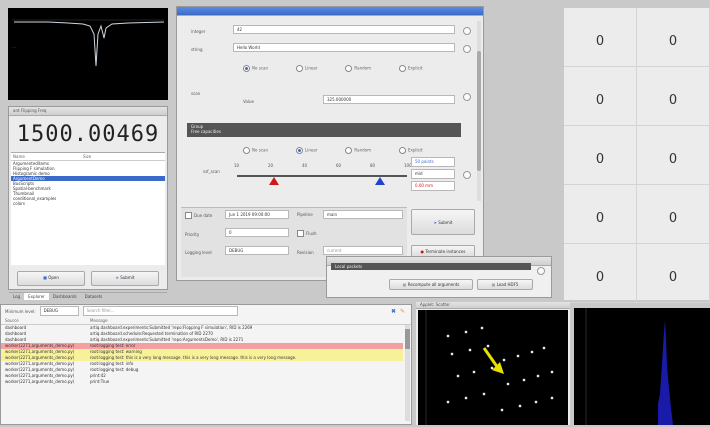  Describe the element at coordinates (257, 232) in the screenshot. I see `priority-field: 0` at that location.